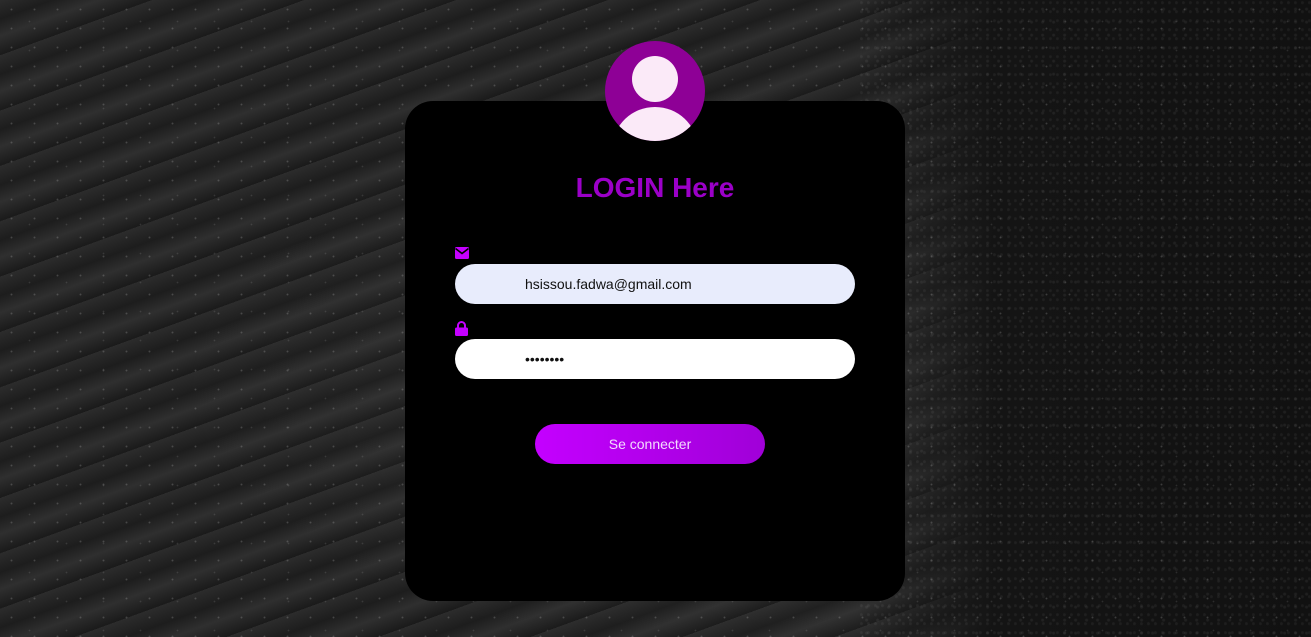 This screenshot has width=1311, height=637. I want to click on user-avatar-icon, so click(655, 91).